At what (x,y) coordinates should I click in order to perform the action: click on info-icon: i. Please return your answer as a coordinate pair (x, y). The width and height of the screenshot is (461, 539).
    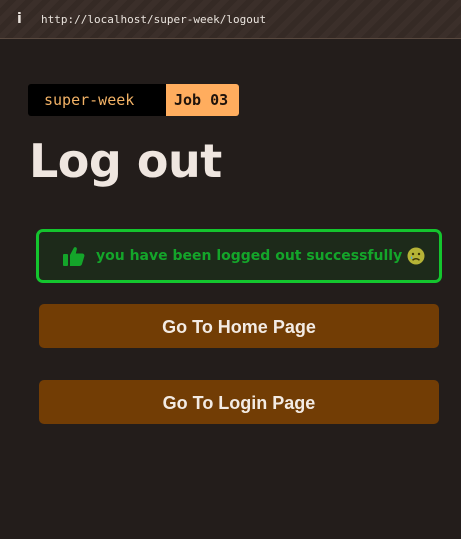
    Looking at the image, I should click on (19, 19).